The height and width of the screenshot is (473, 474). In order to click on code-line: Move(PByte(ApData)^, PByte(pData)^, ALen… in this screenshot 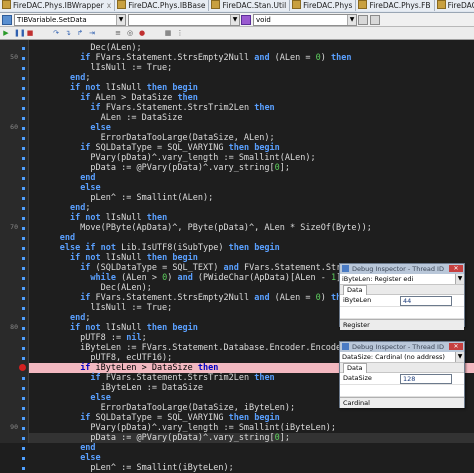, I will do `click(251, 228)`.